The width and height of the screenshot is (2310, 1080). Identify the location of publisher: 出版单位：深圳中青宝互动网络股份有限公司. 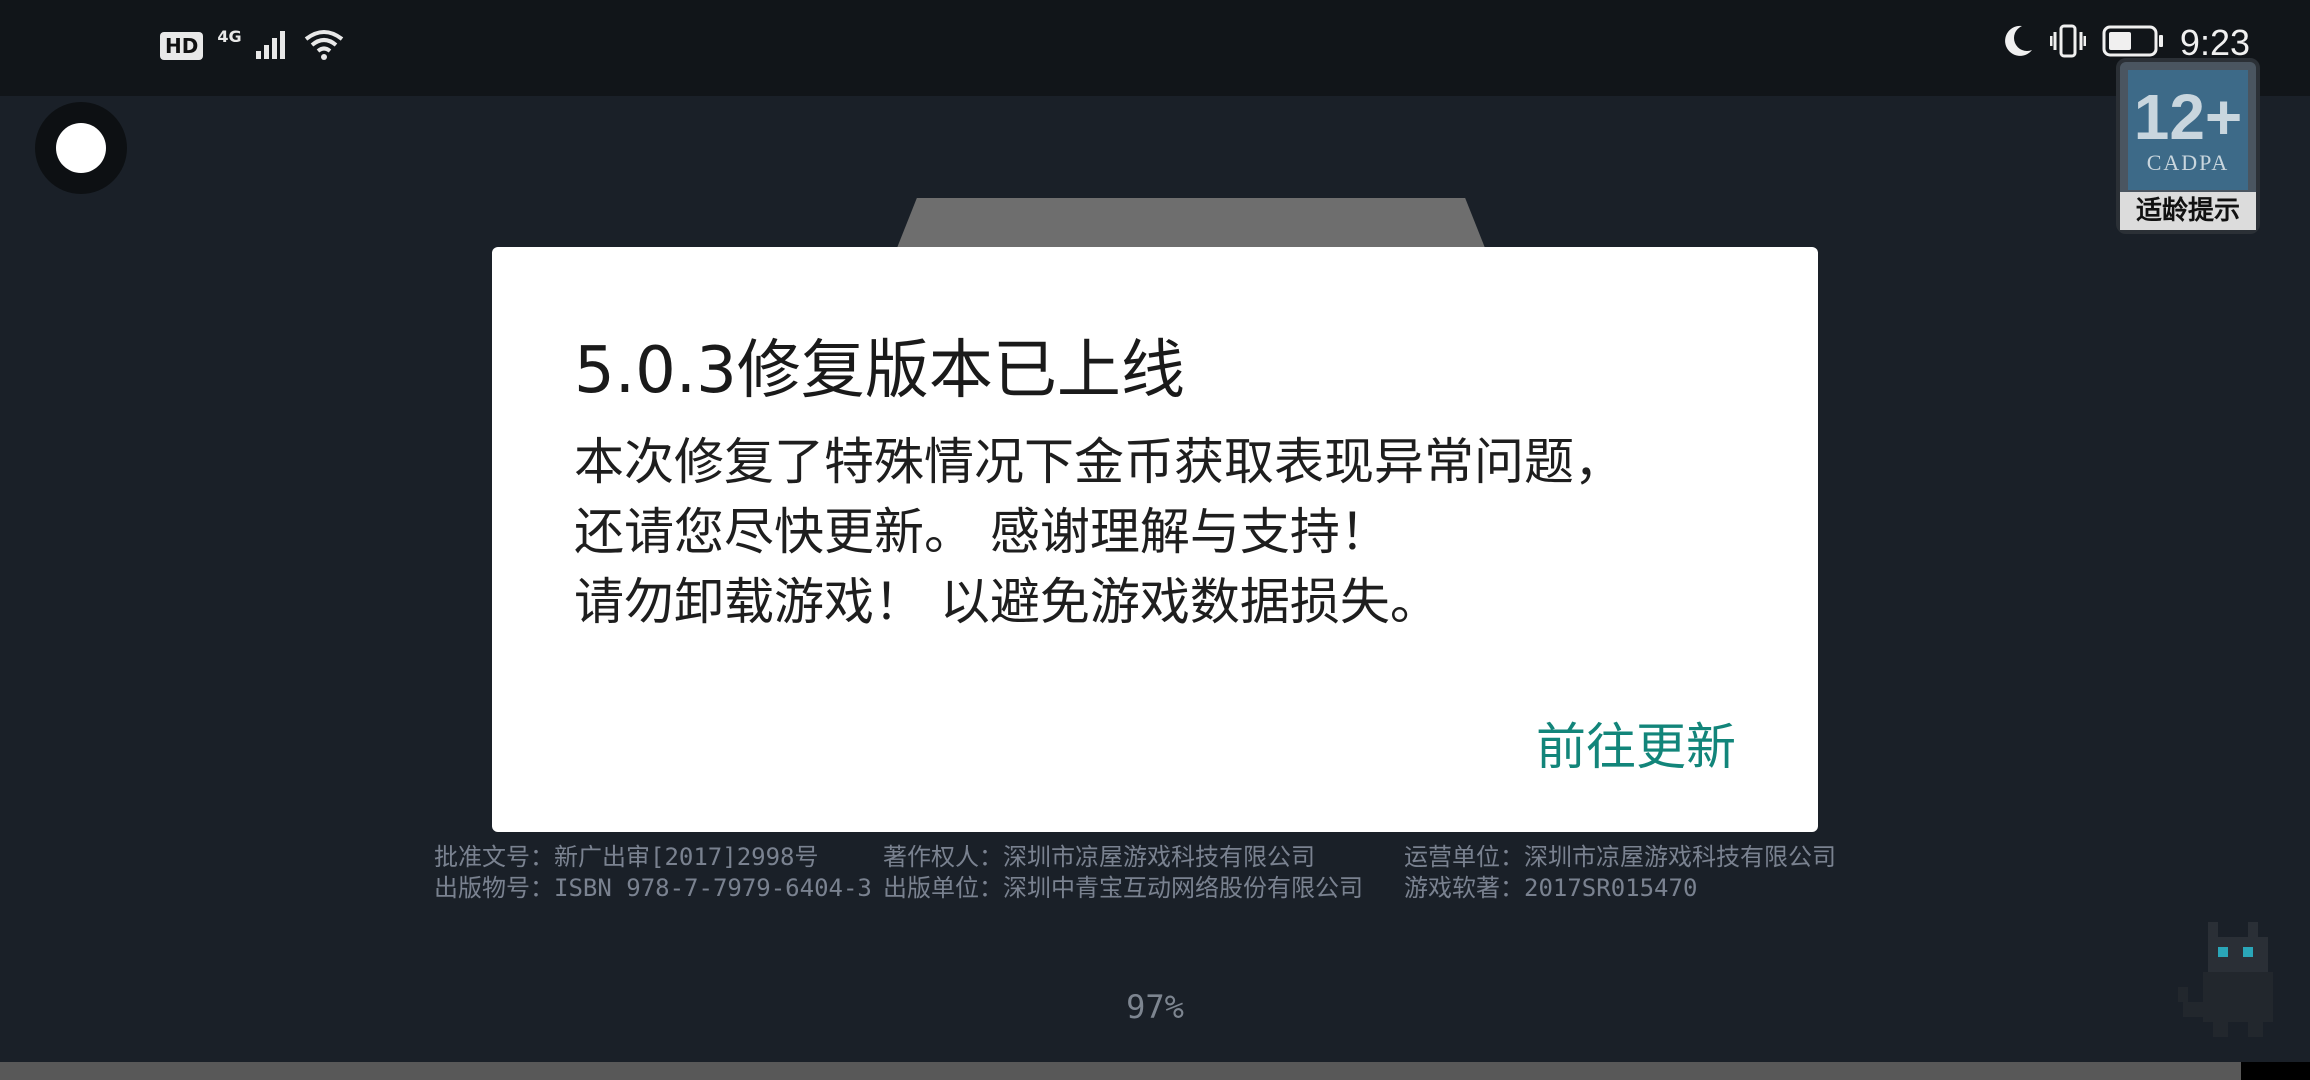
(1123, 888).